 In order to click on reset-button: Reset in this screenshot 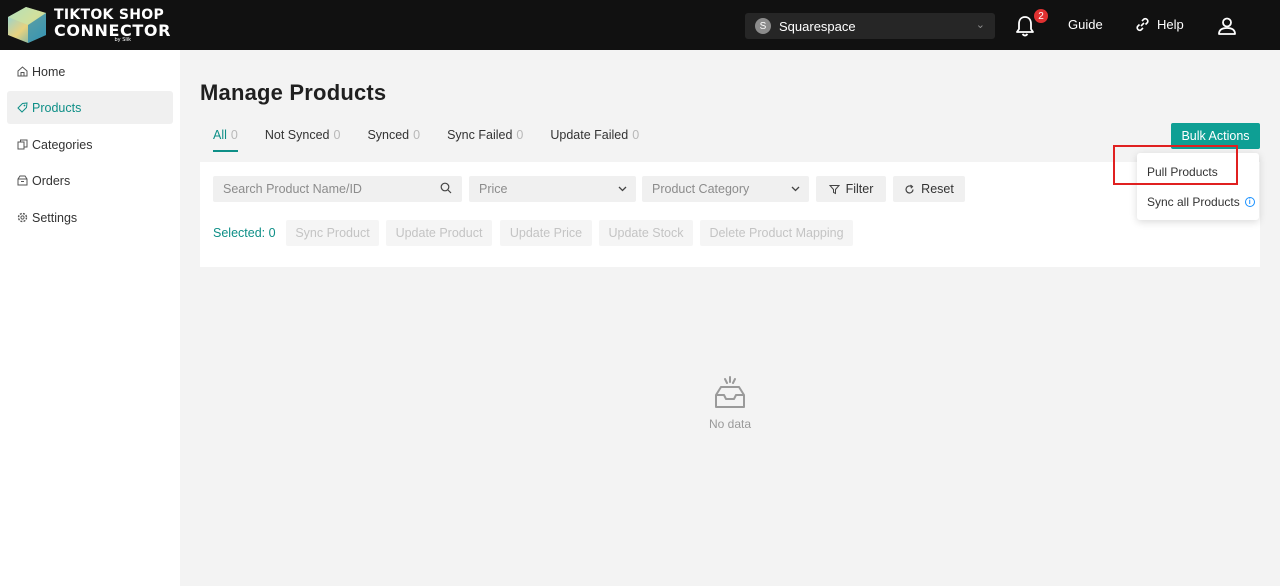, I will do `click(929, 189)`.